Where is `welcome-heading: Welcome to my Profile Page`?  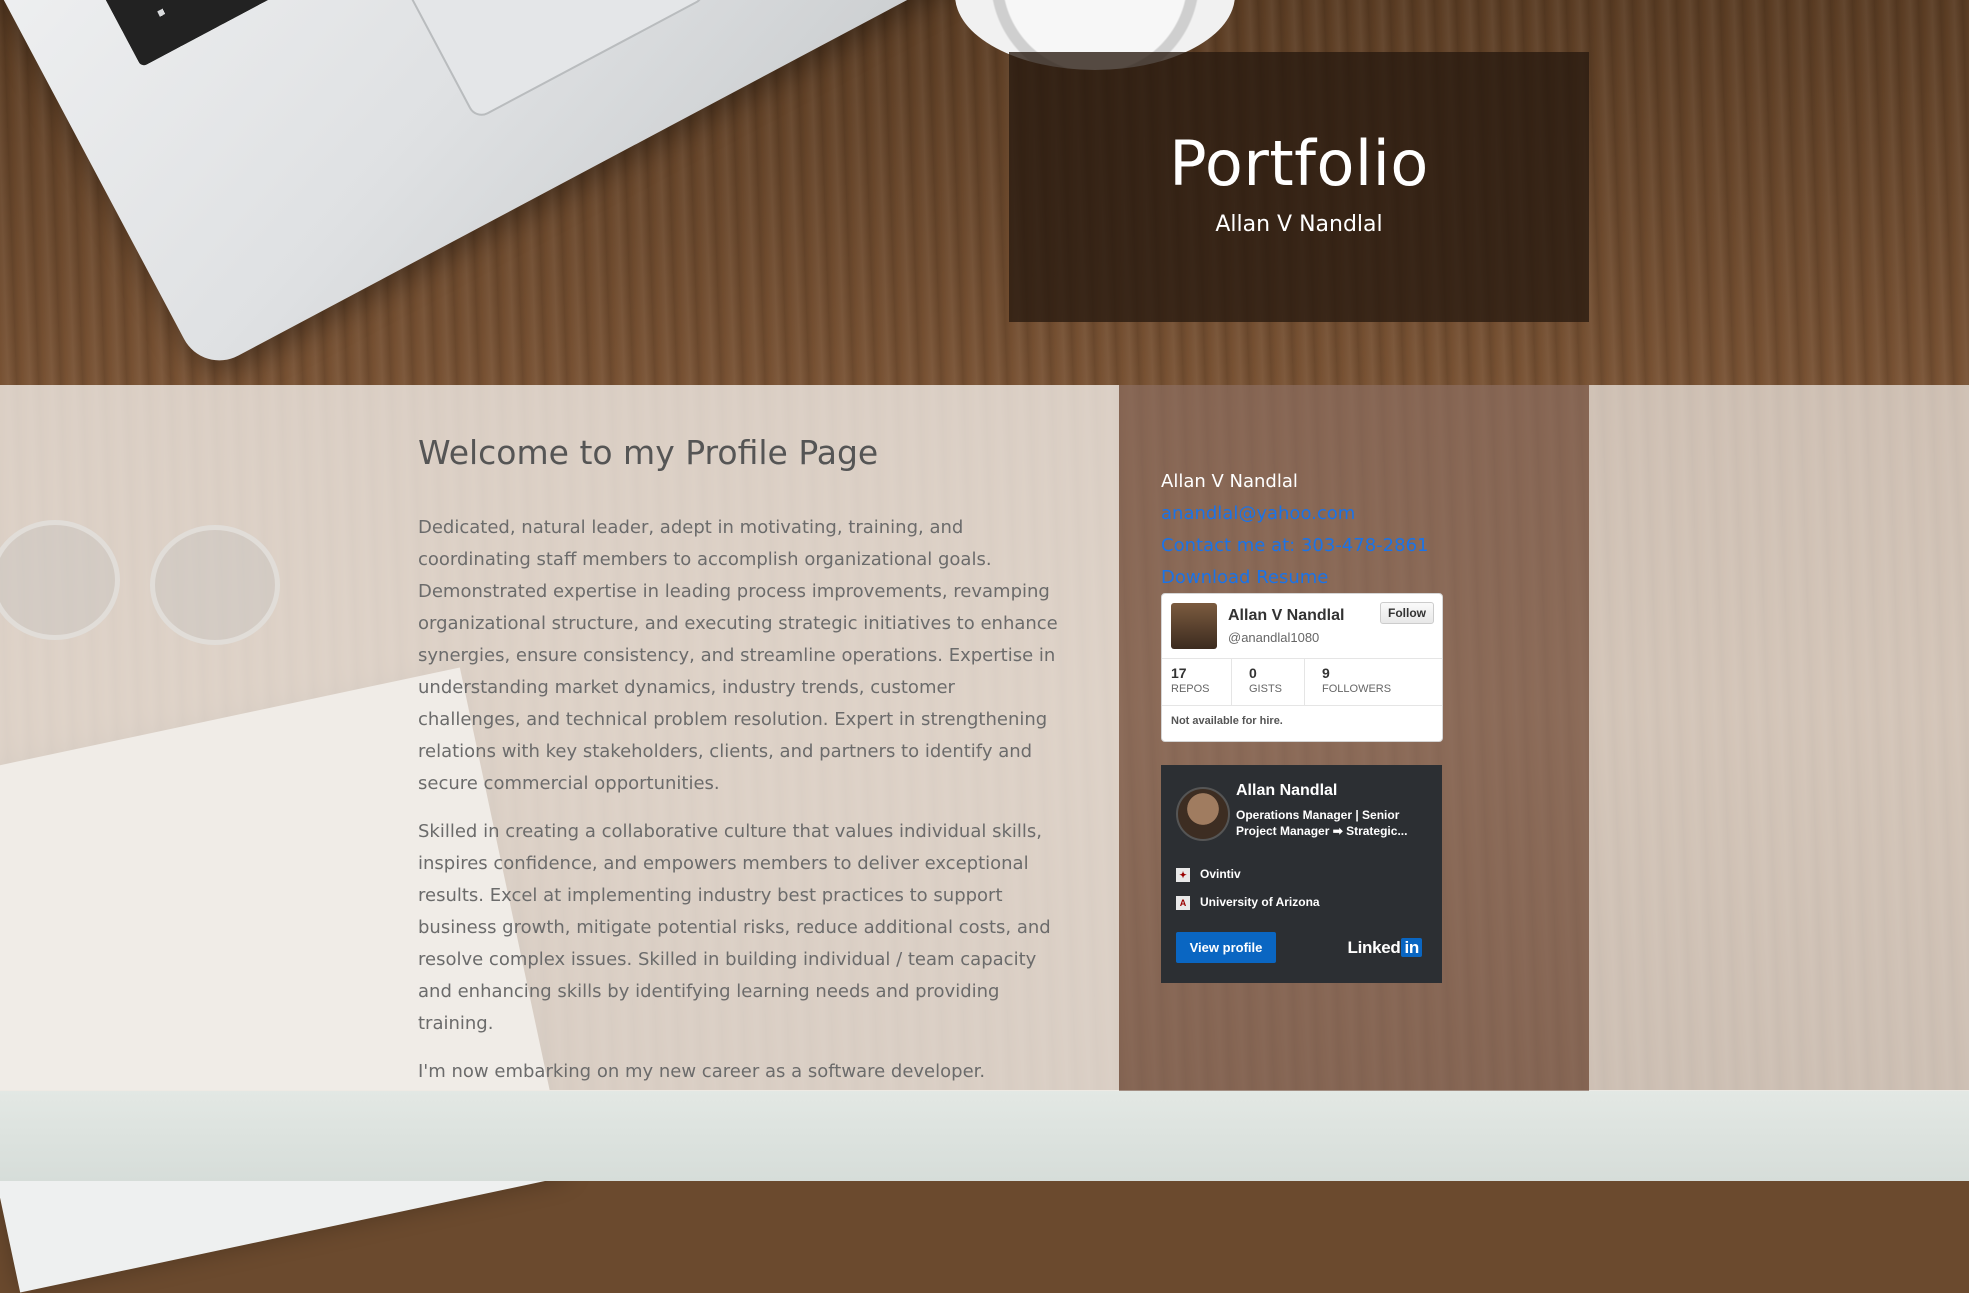 welcome-heading: Welcome to my Profile Page is located at coordinates (648, 452).